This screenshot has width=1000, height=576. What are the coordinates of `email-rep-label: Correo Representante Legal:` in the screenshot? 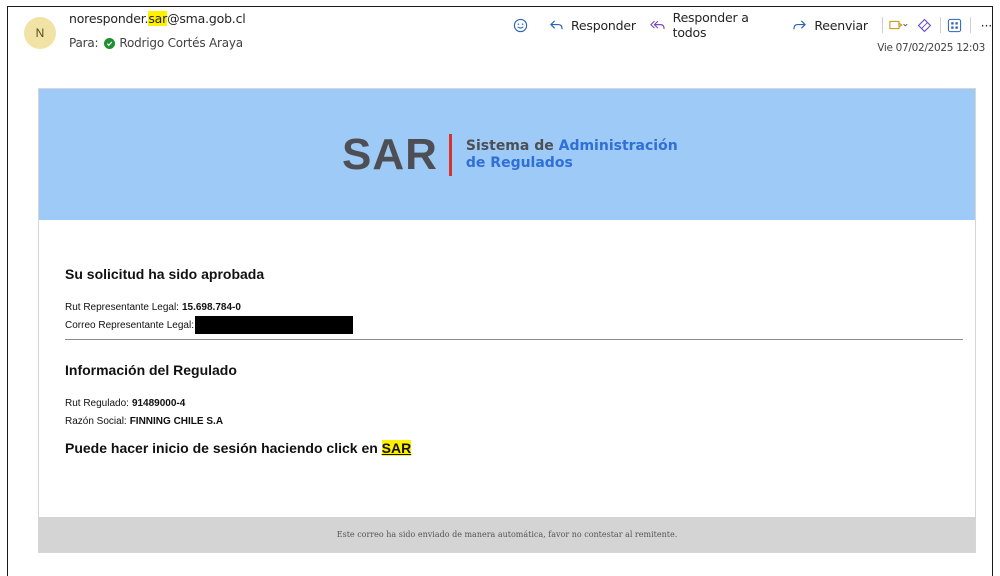 It's located at (129, 325).